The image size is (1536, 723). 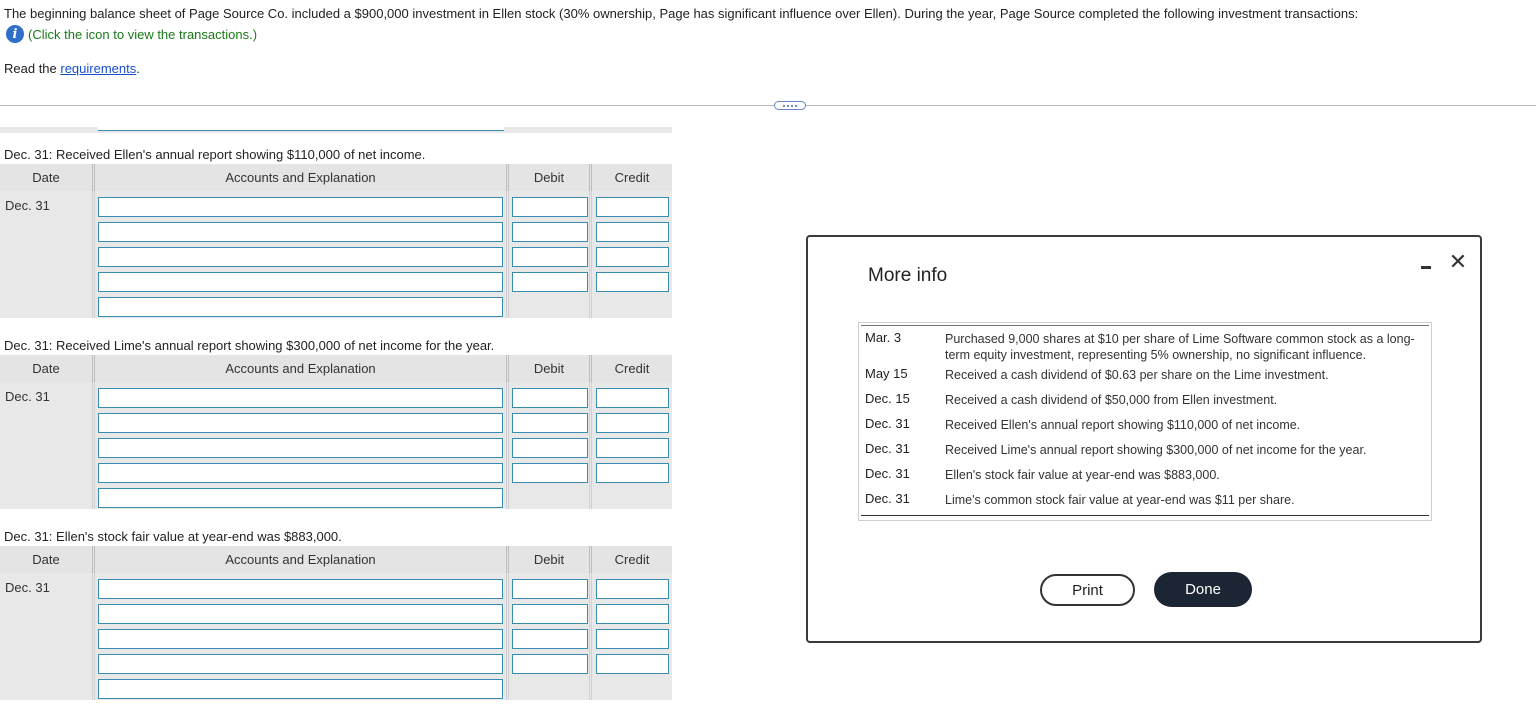 What do you see at coordinates (768, 105) in the screenshot?
I see `section-divider` at bounding box center [768, 105].